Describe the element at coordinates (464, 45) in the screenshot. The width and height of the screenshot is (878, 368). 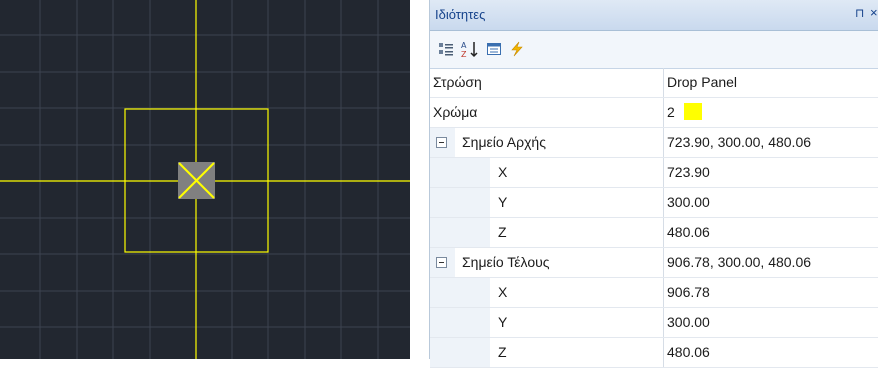
I see `svg-text: A` at that location.